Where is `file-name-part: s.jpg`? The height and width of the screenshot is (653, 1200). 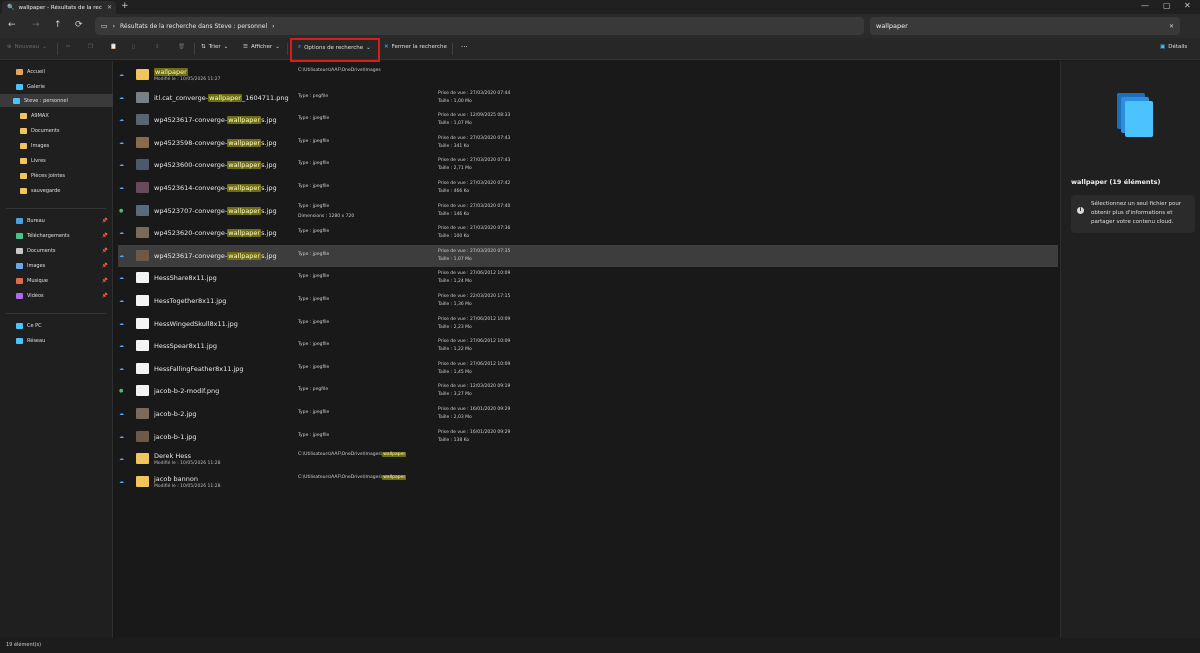 file-name-part: s.jpg is located at coordinates (269, 165).